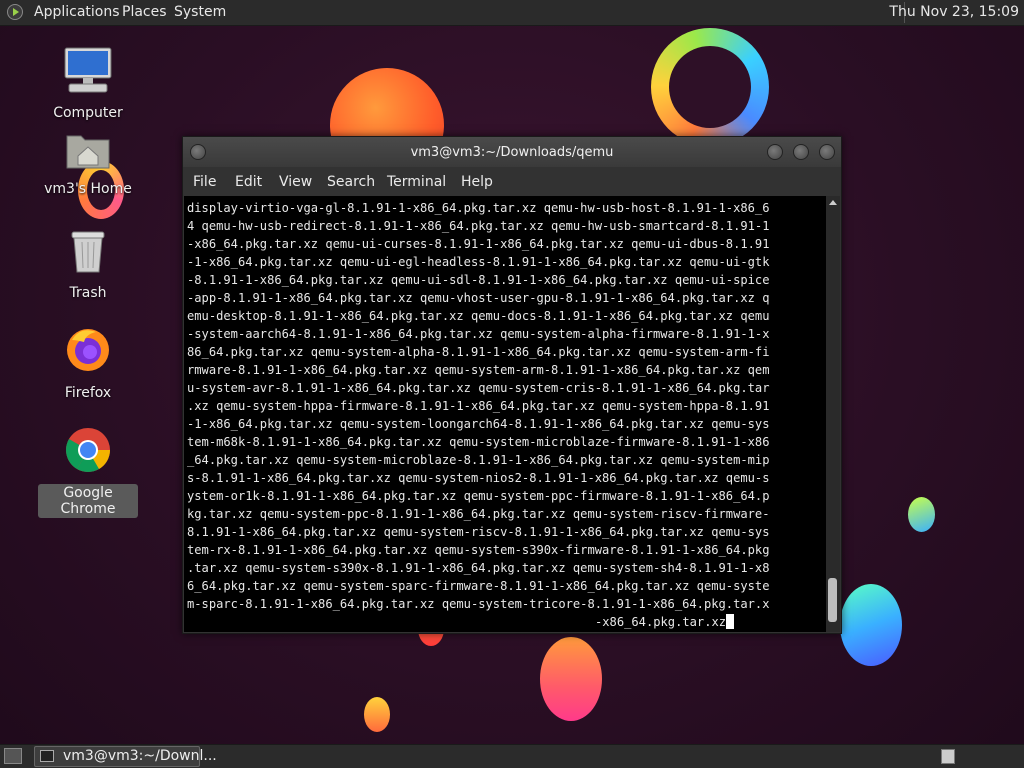 The image size is (1024, 768). I want to click on menu-view: View, so click(295, 182).